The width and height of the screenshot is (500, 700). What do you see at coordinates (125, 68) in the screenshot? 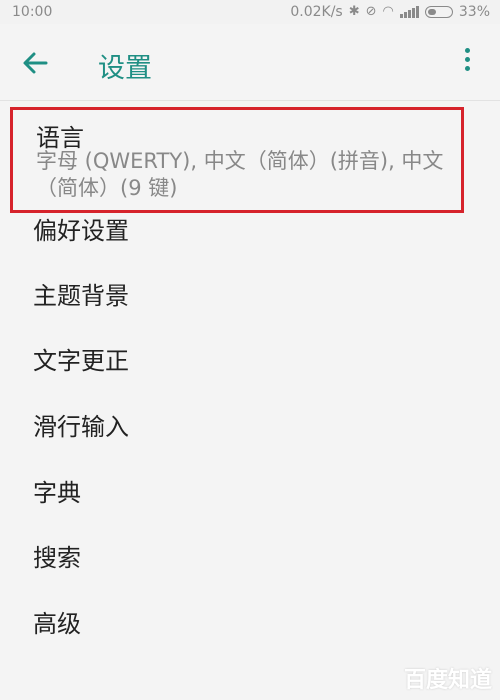
I see `page-title: 设置` at bounding box center [125, 68].